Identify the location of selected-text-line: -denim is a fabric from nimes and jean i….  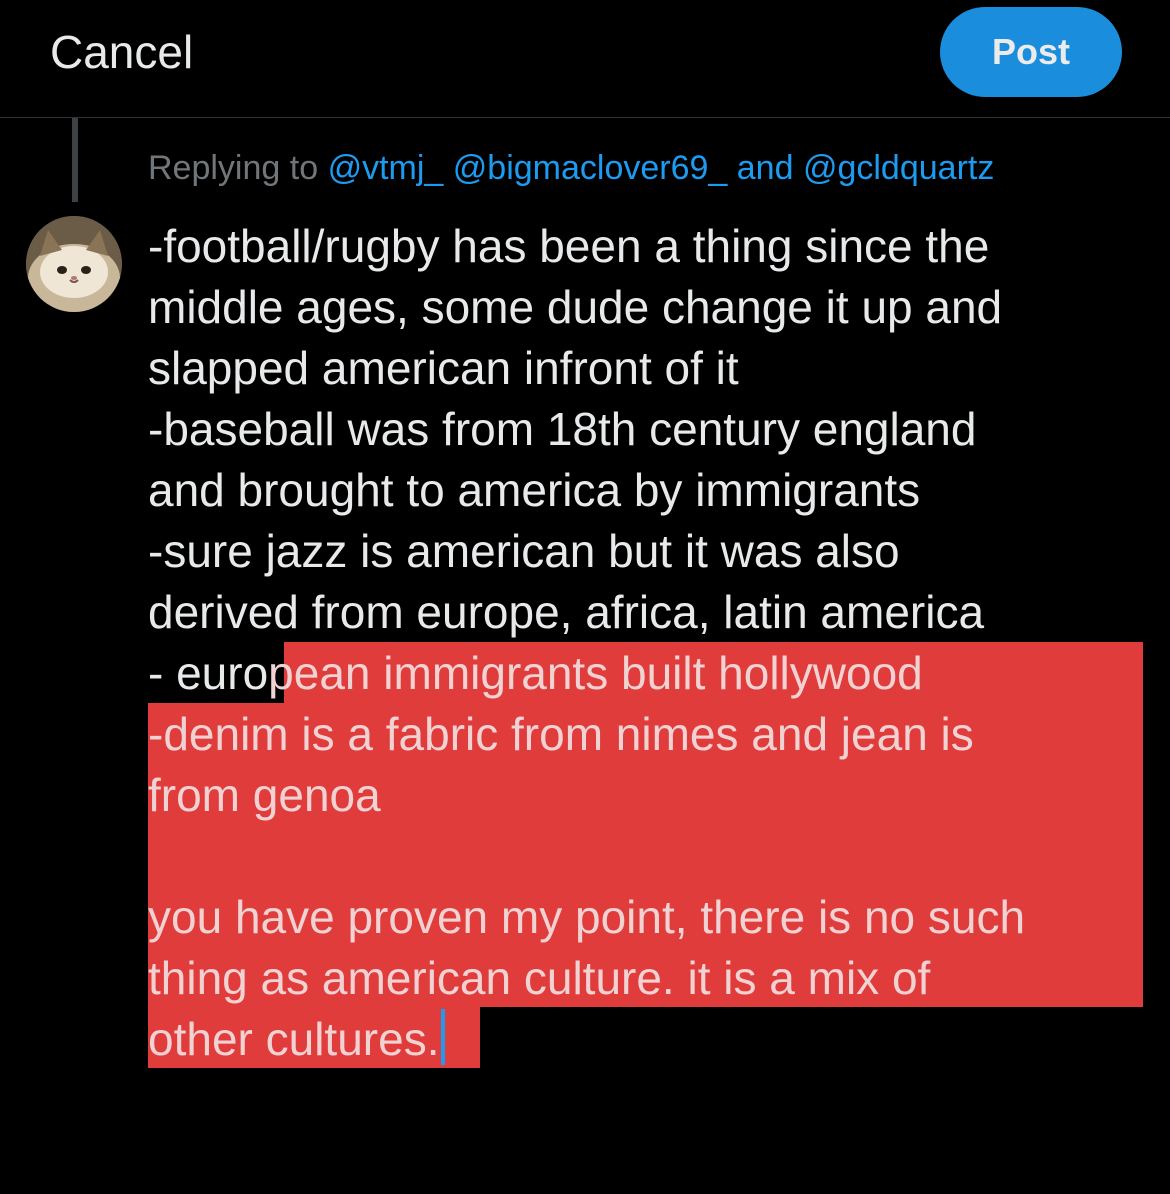
(561, 734).